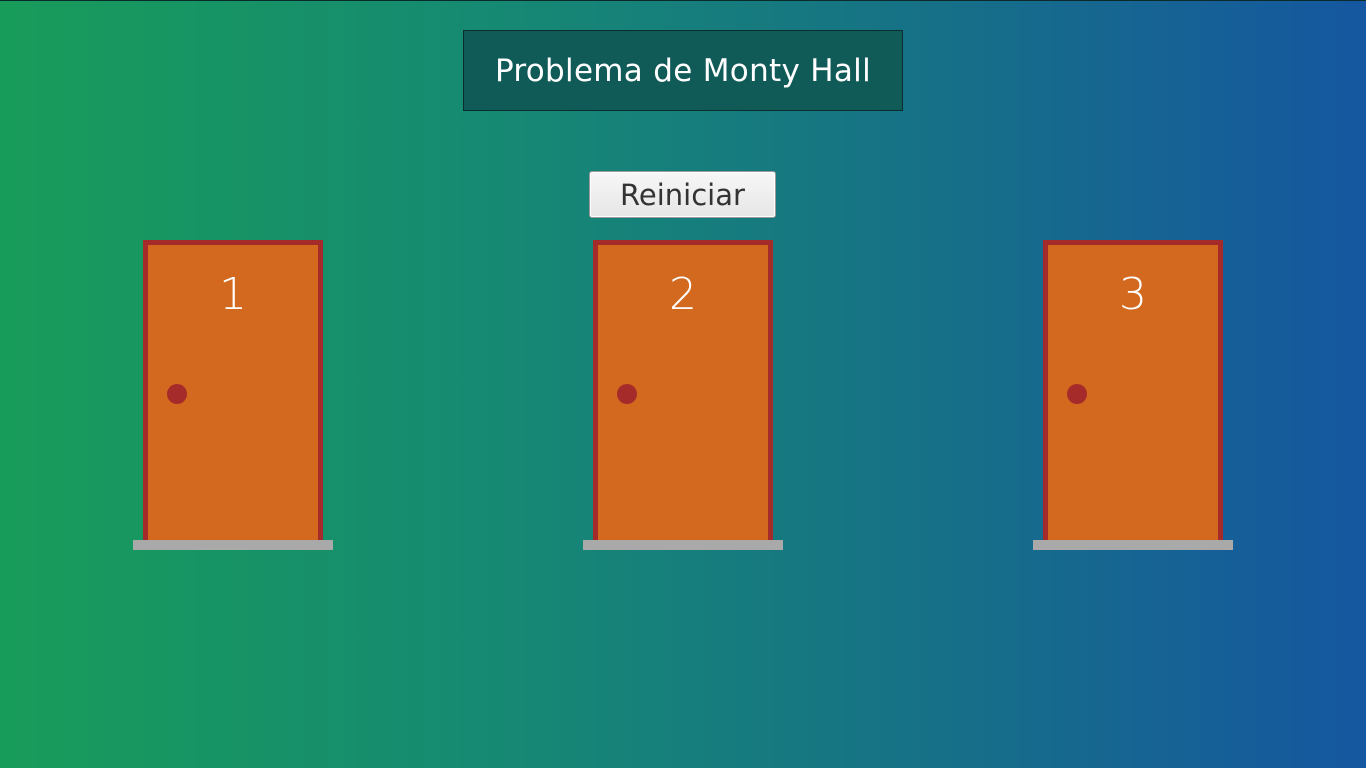  Describe the element at coordinates (682, 194) in the screenshot. I see `reset-button: Reiniciar` at that location.